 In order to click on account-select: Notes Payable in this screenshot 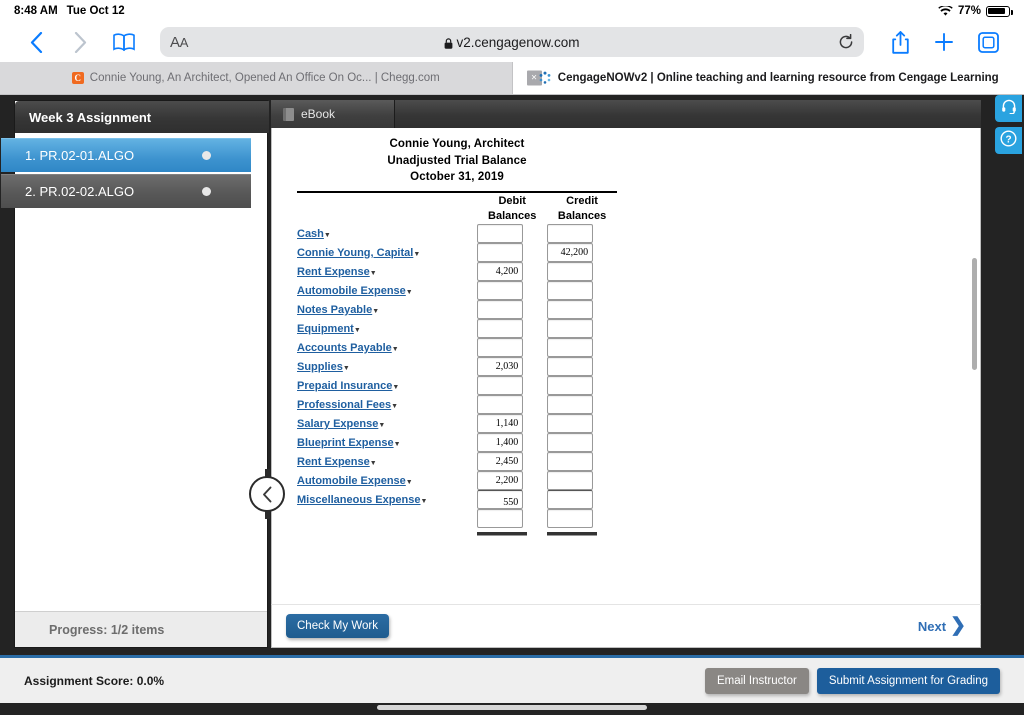, I will do `click(334, 310)`.